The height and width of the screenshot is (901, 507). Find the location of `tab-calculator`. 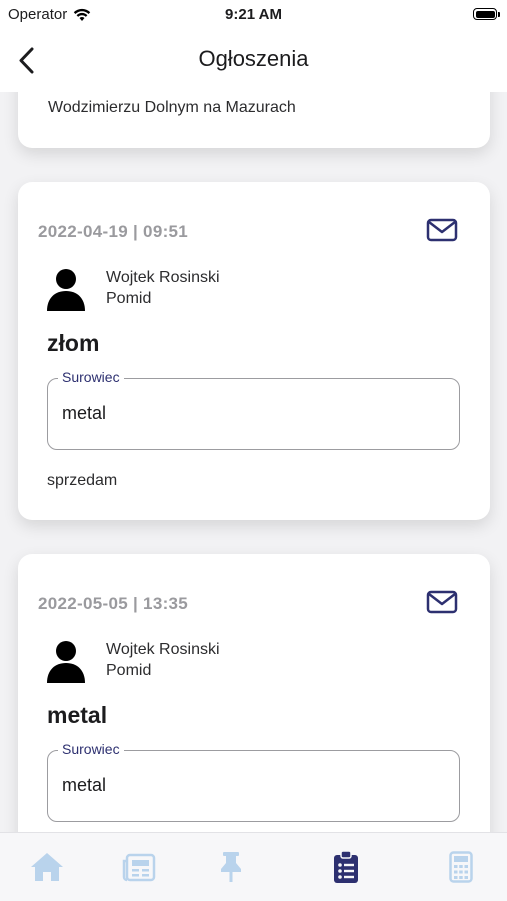

tab-calculator is located at coordinates (461, 867).